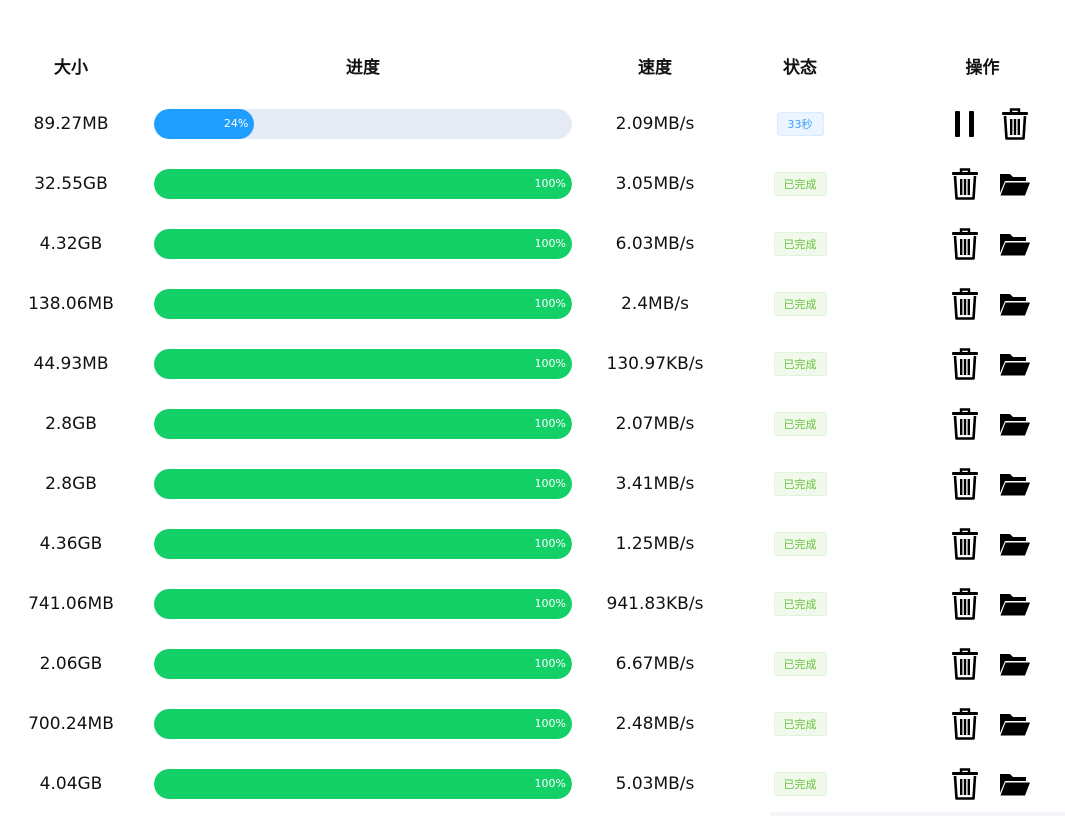 Image resolution: width=1065 pixels, height=816 pixels. I want to click on pause-icon, so click(965, 124).